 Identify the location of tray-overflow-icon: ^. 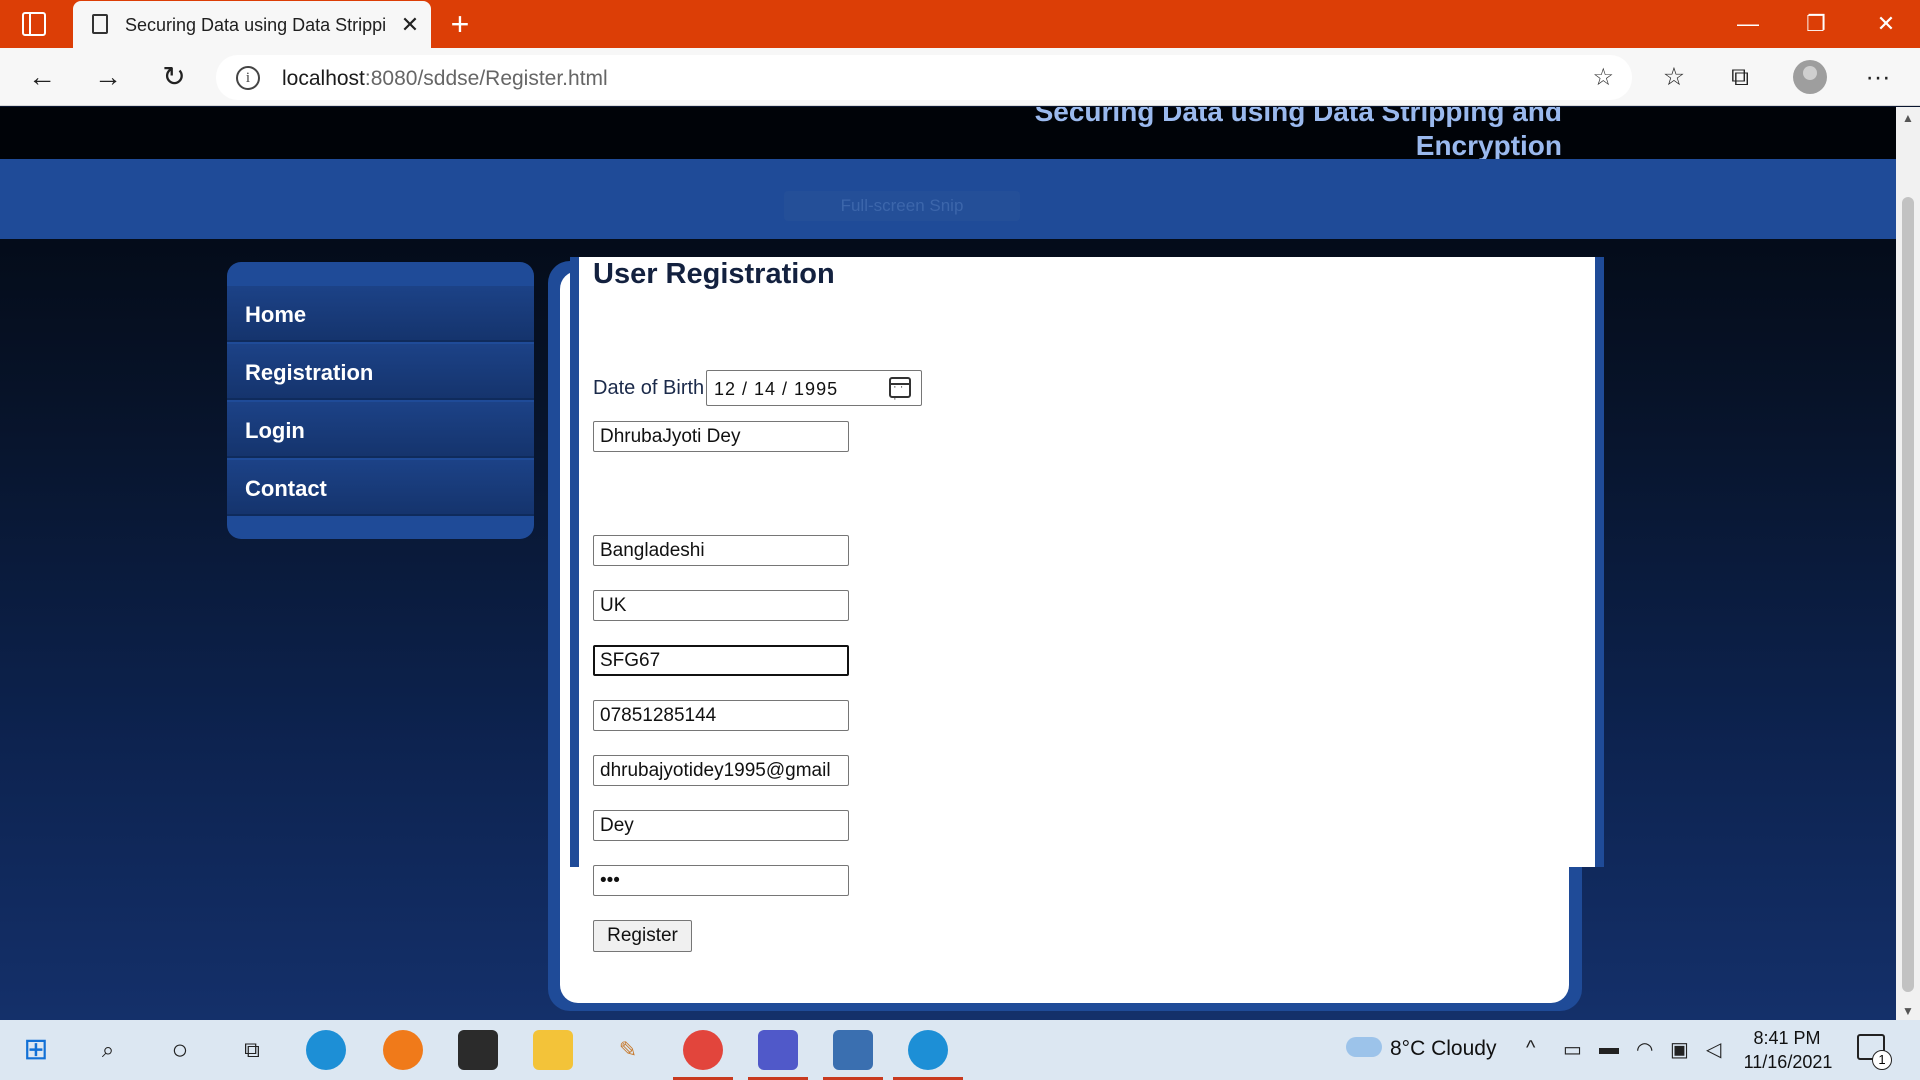
(1530, 1048).